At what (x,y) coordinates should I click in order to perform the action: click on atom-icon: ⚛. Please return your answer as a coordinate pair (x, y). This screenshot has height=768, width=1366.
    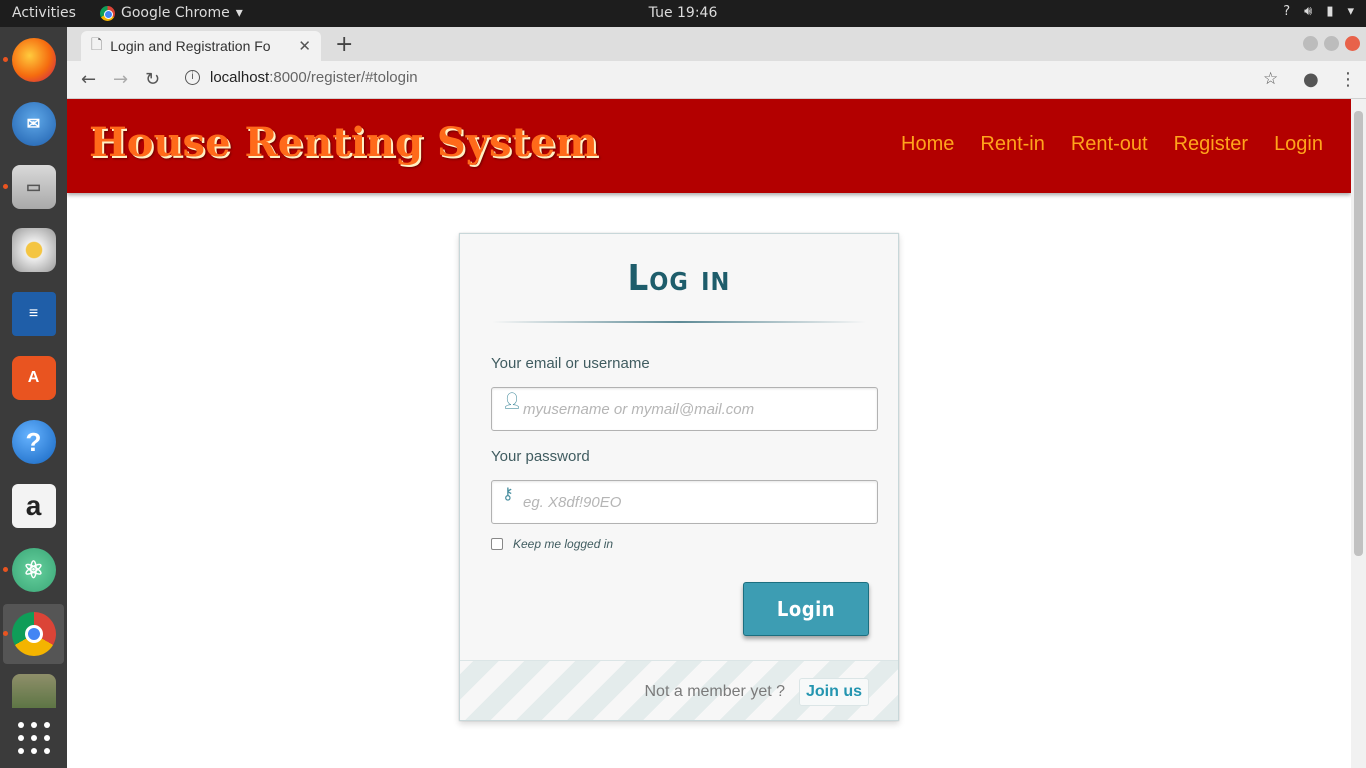
    Looking at the image, I should click on (33, 570).